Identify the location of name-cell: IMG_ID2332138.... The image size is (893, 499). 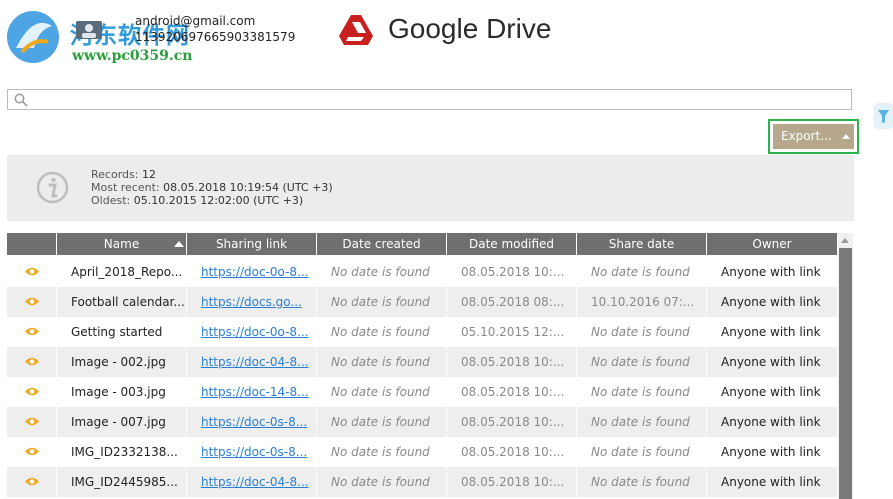
(122, 452).